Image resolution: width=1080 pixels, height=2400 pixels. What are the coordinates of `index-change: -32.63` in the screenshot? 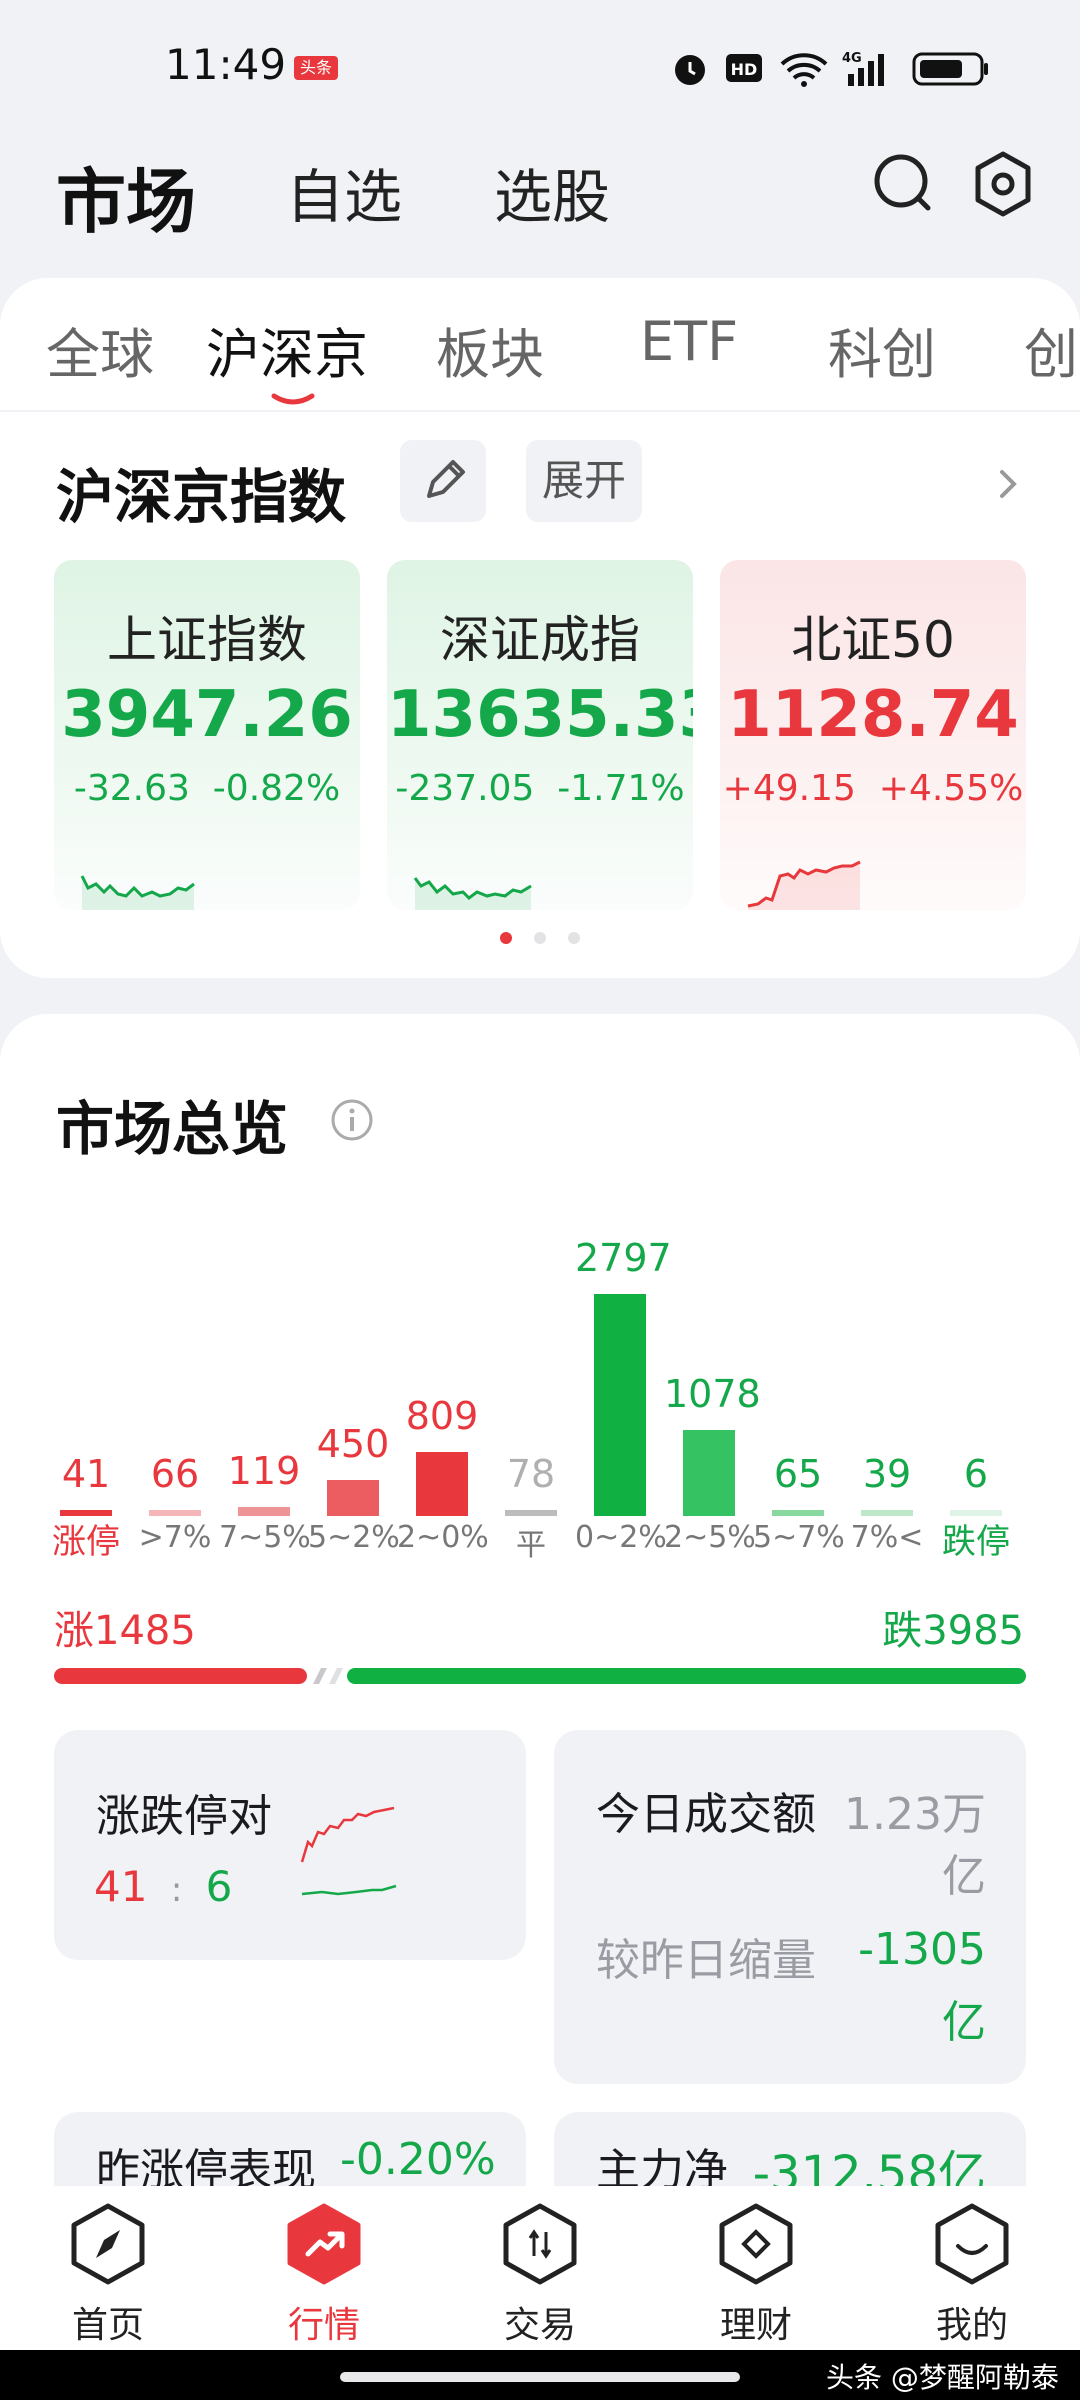 It's located at (131, 788).